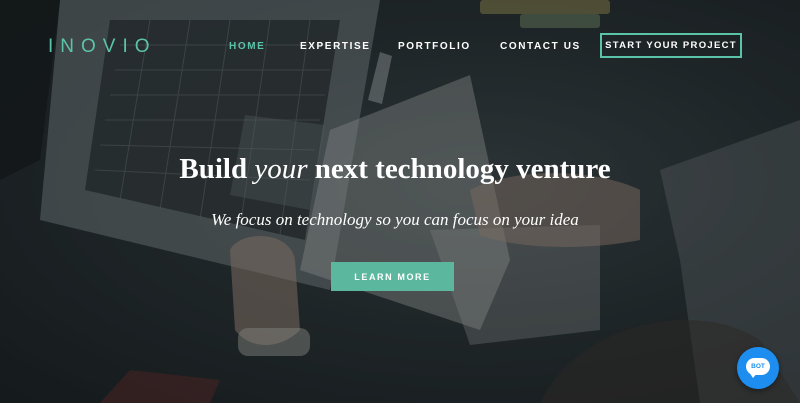 This screenshot has width=800, height=403. I want to click on nav-expertise-link: EXPERTISE, so click(335, 47).